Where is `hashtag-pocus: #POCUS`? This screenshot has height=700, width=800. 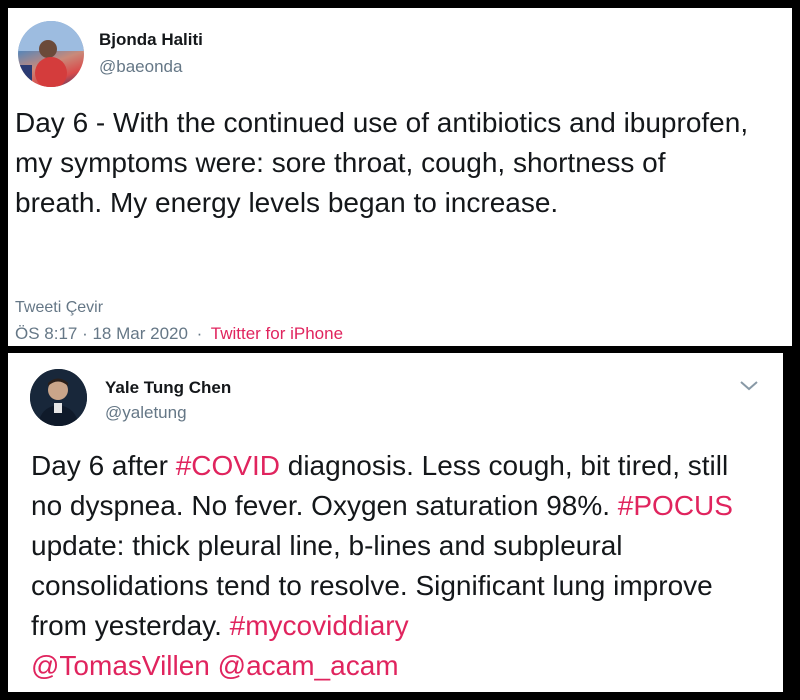
hashtag-pocus: #POCUS is located at coordinates (675, 505).